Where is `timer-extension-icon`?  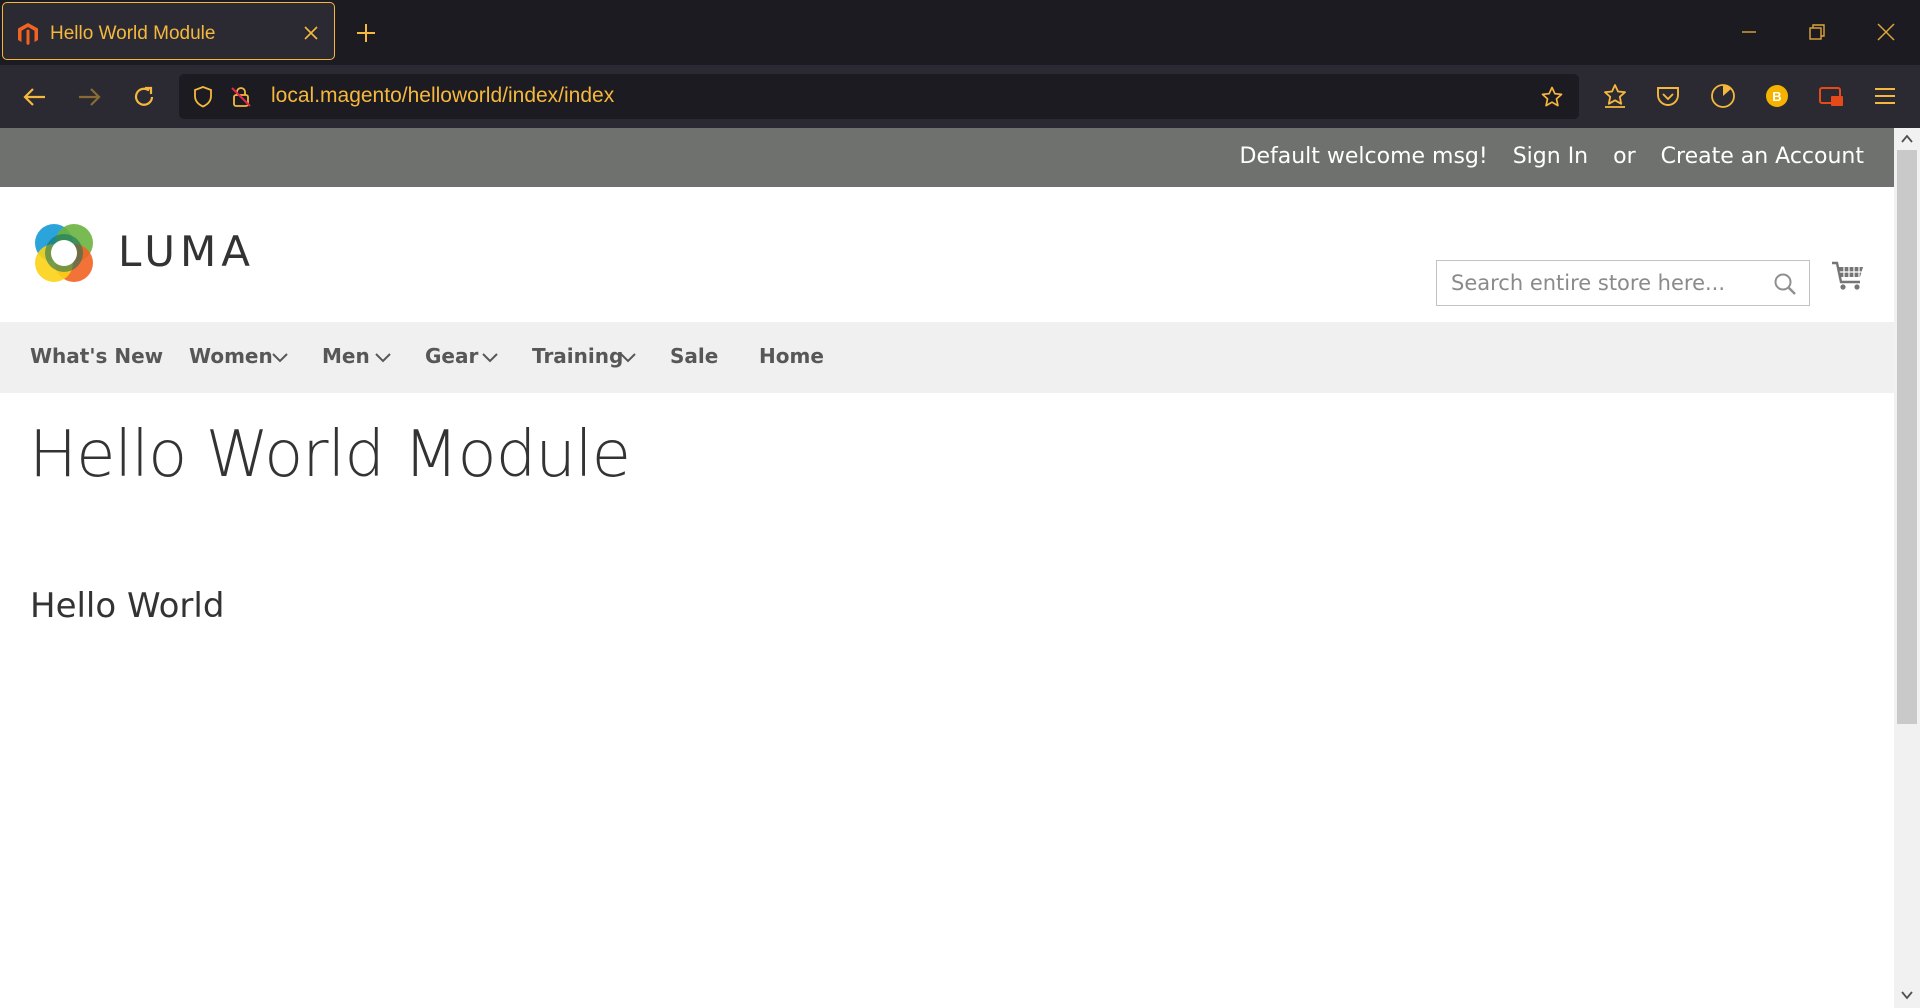
timer-extension-icon is located at coordinates (1723, 96).